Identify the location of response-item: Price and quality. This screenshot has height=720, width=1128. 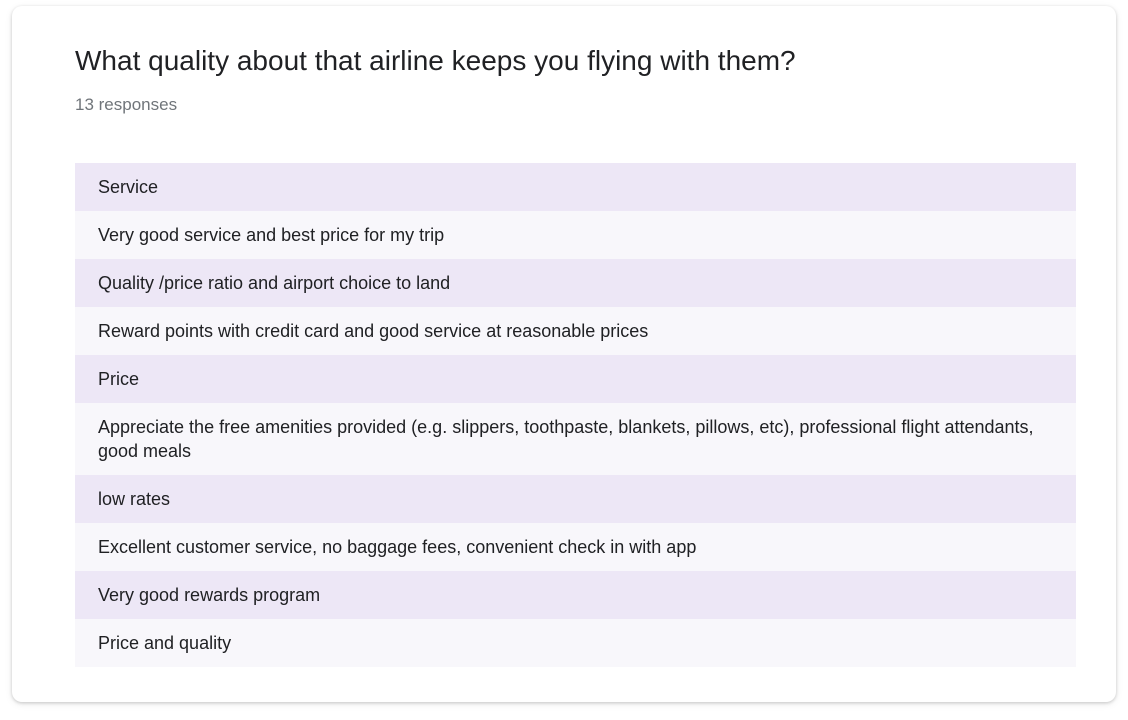
(575, 643).